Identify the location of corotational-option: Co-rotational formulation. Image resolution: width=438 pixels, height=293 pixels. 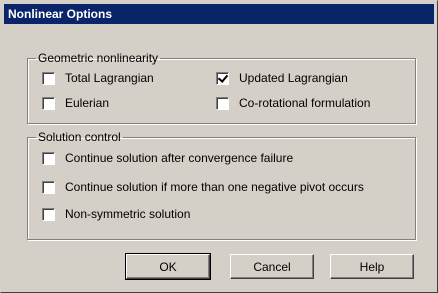
(293, 103).